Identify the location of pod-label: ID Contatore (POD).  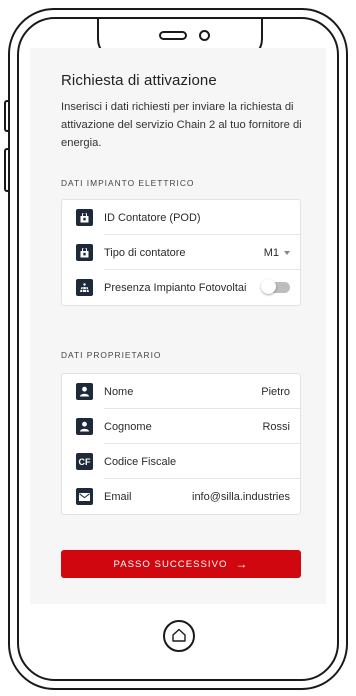
(152, 217).